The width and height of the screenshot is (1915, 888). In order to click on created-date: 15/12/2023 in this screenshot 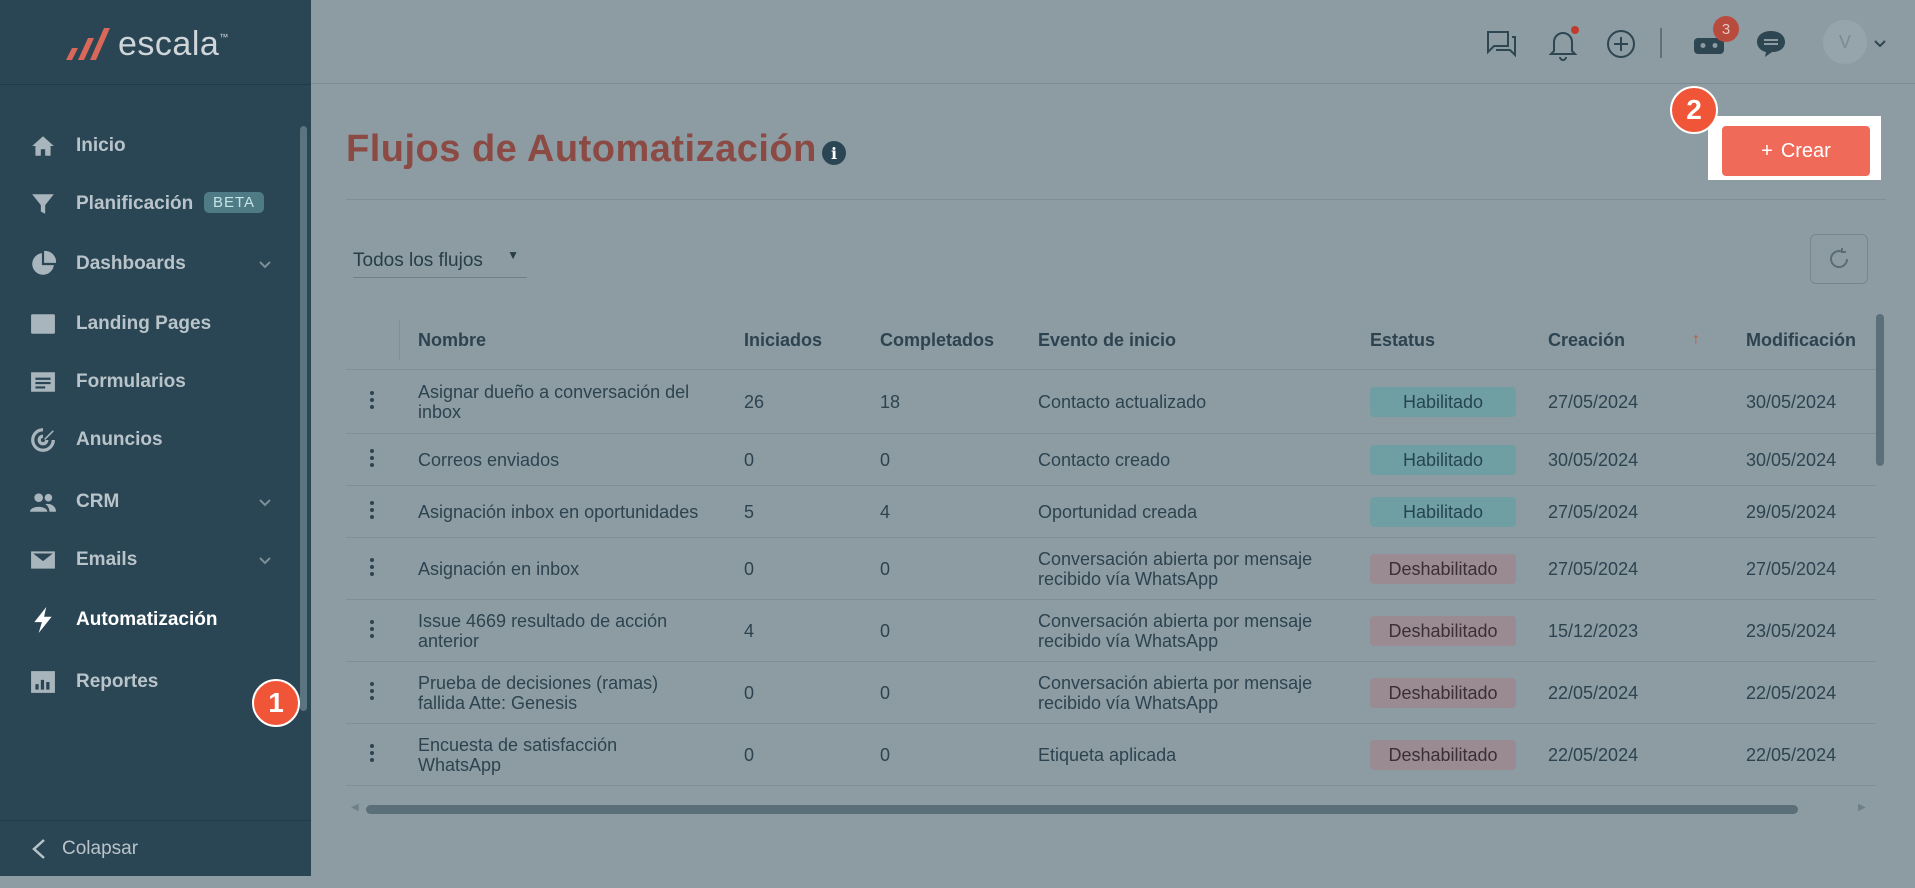, I will do `click(1593, 631)`.